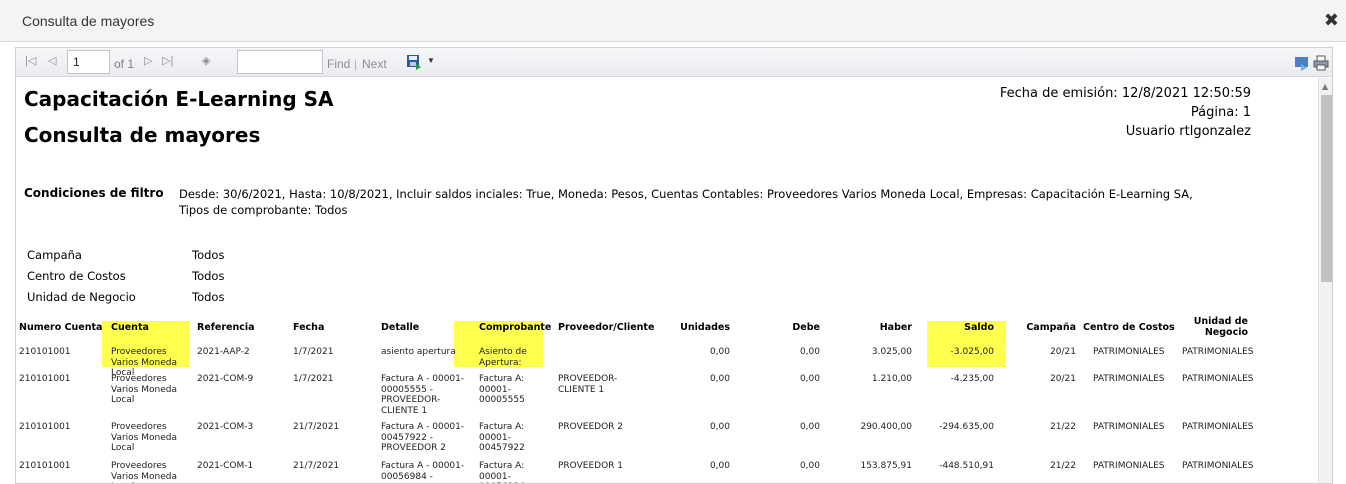  I want to click on header-unidad-negocio: Unidad de Negocio, so click(1220, 327).